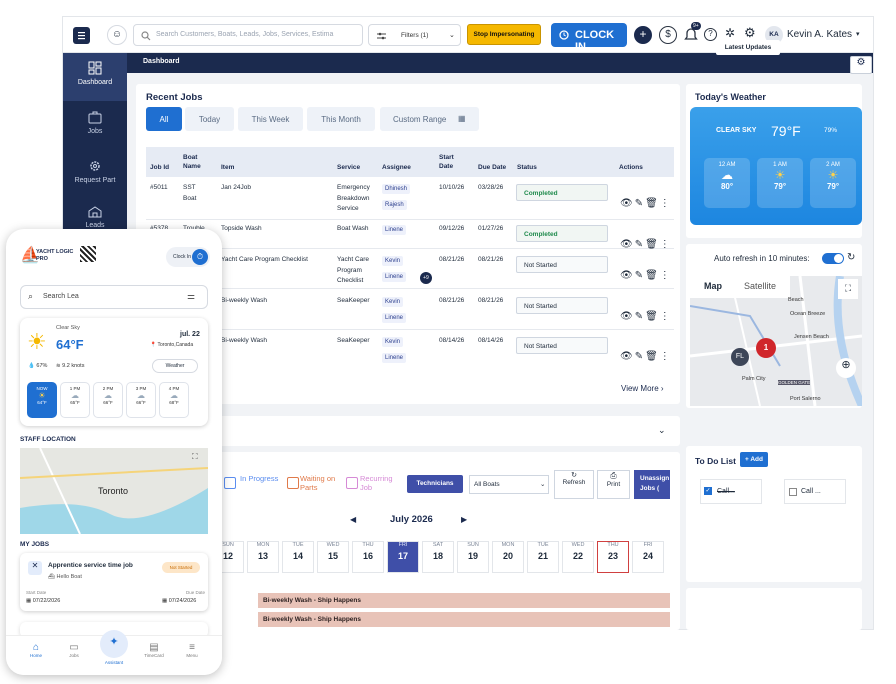 This screenshot has width=896, height=684. Describe the element at coordinates (740, 357) in the screenshot. I see `map-pin-fl: FL` at that location.